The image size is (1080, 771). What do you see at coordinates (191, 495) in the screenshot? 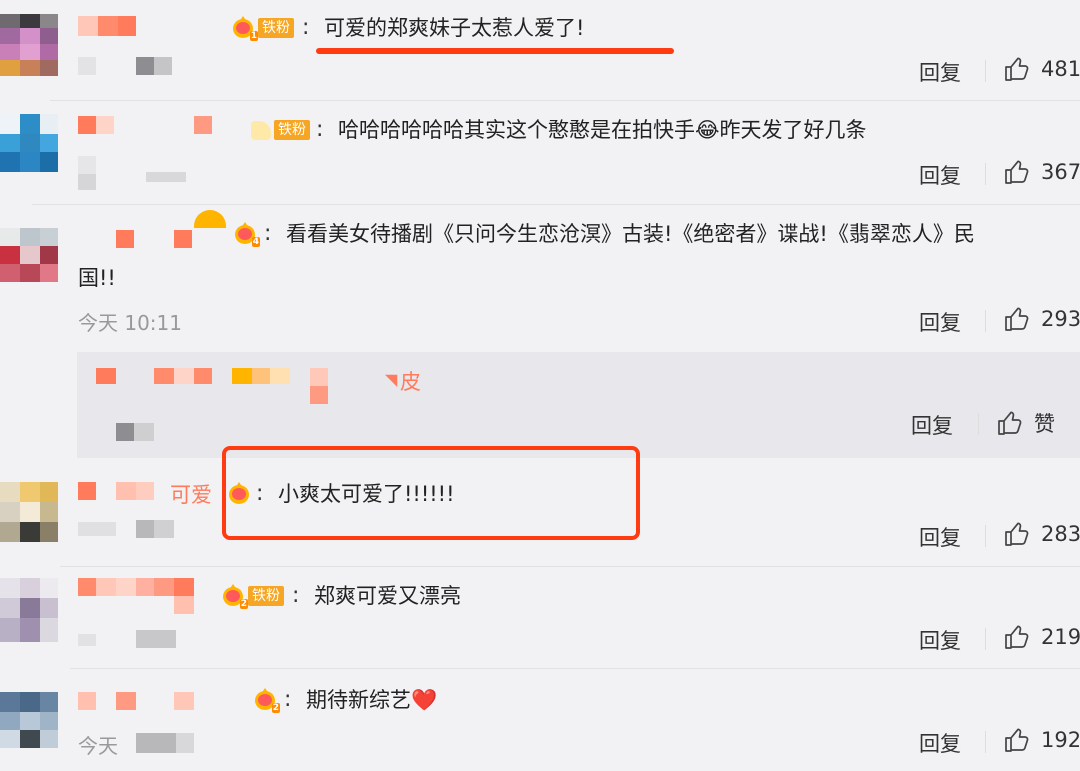
I see `username-visible: 可爱` at bounding box center [191, 495].